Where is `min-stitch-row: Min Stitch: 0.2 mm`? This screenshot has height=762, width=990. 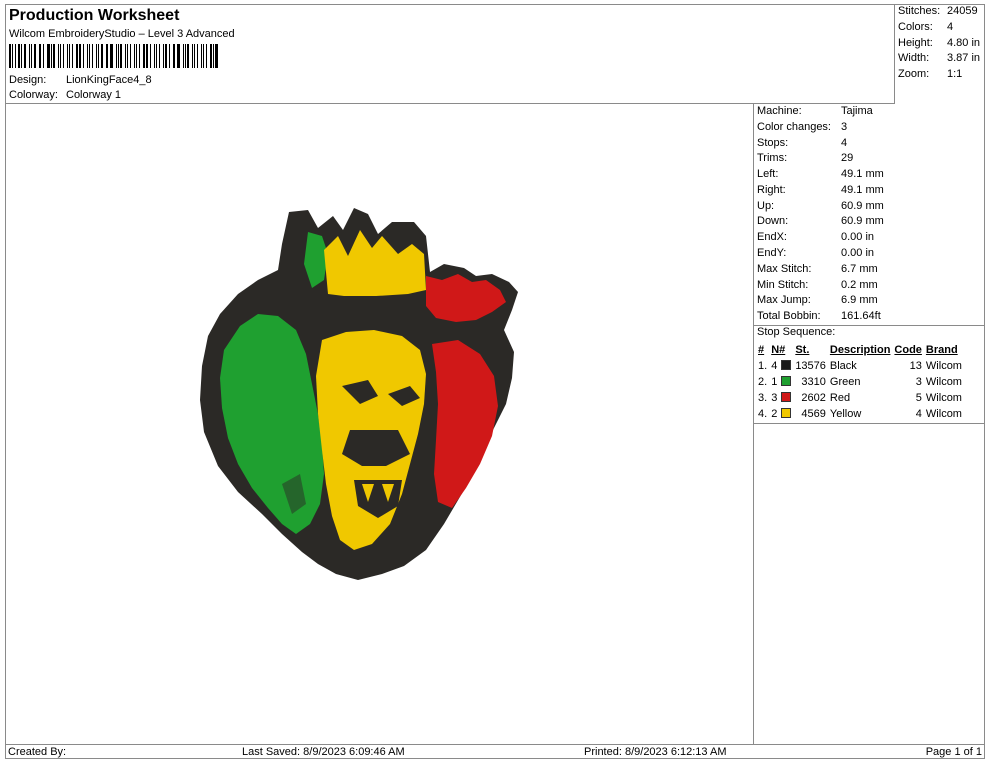
min-stitch-row: Min Stitch: 0.2 mm is located at coordinates (817, 287).